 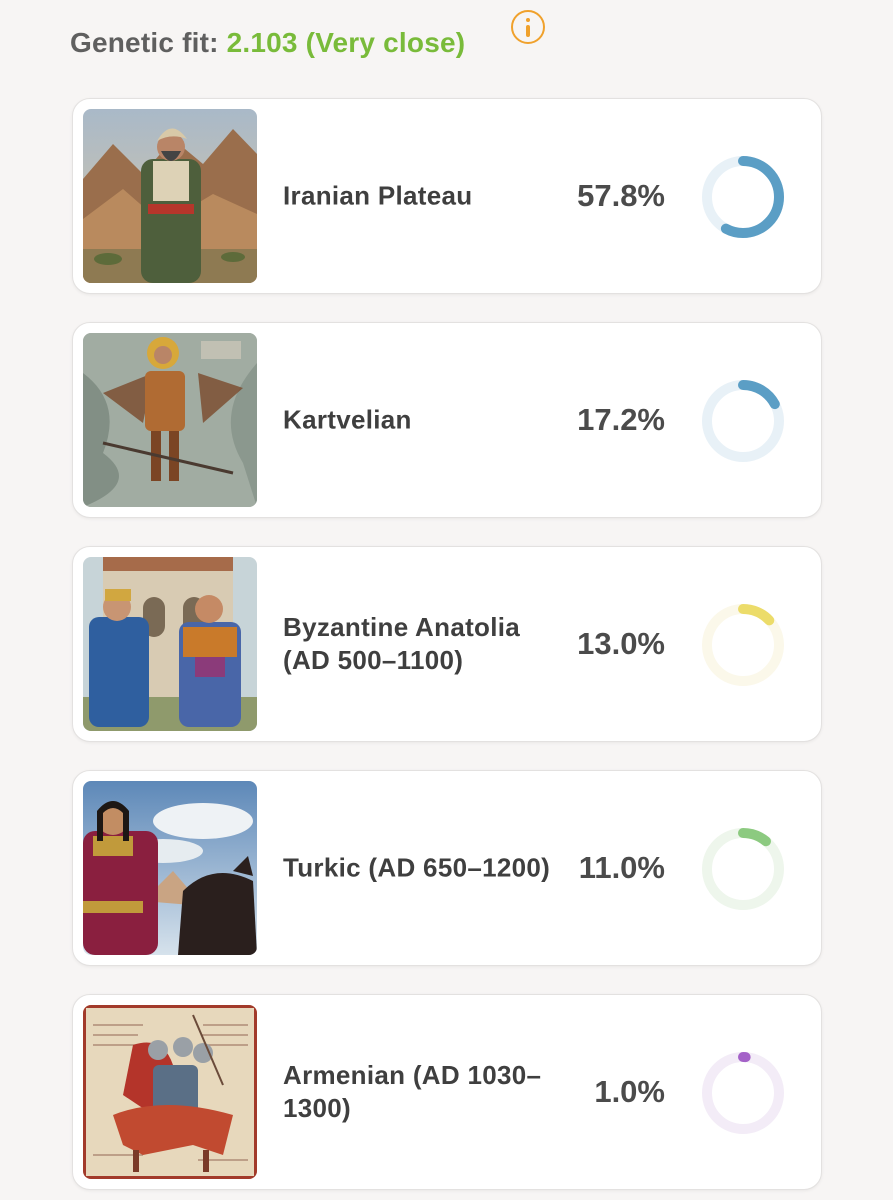 What do you see at coordinates (347, 419) in the screenshot?
I see `population-name: Kartvelian` at bounding box center [347, 419].